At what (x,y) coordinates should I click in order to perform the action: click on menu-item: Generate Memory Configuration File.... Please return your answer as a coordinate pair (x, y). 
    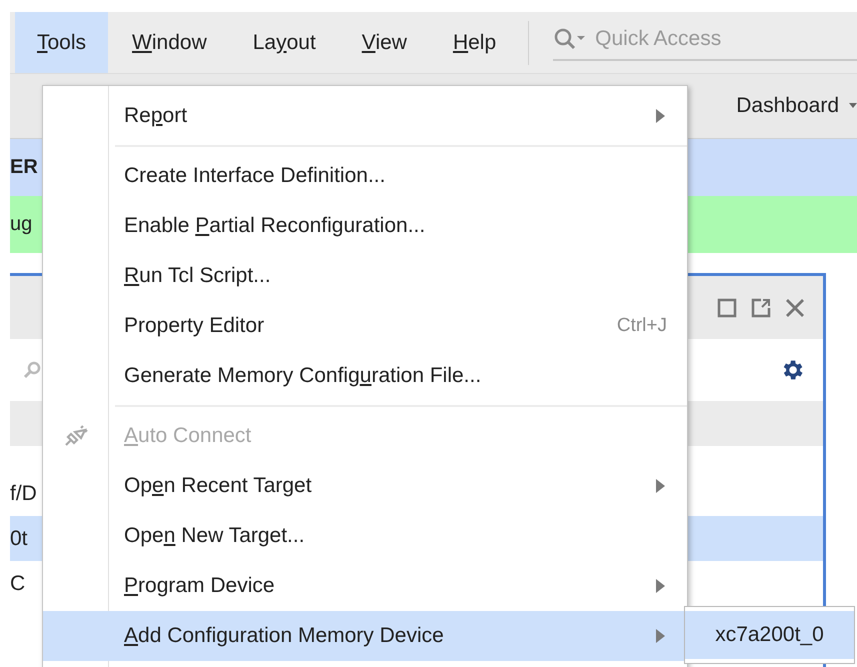
    Looking at the image, I should click on (365, 376).